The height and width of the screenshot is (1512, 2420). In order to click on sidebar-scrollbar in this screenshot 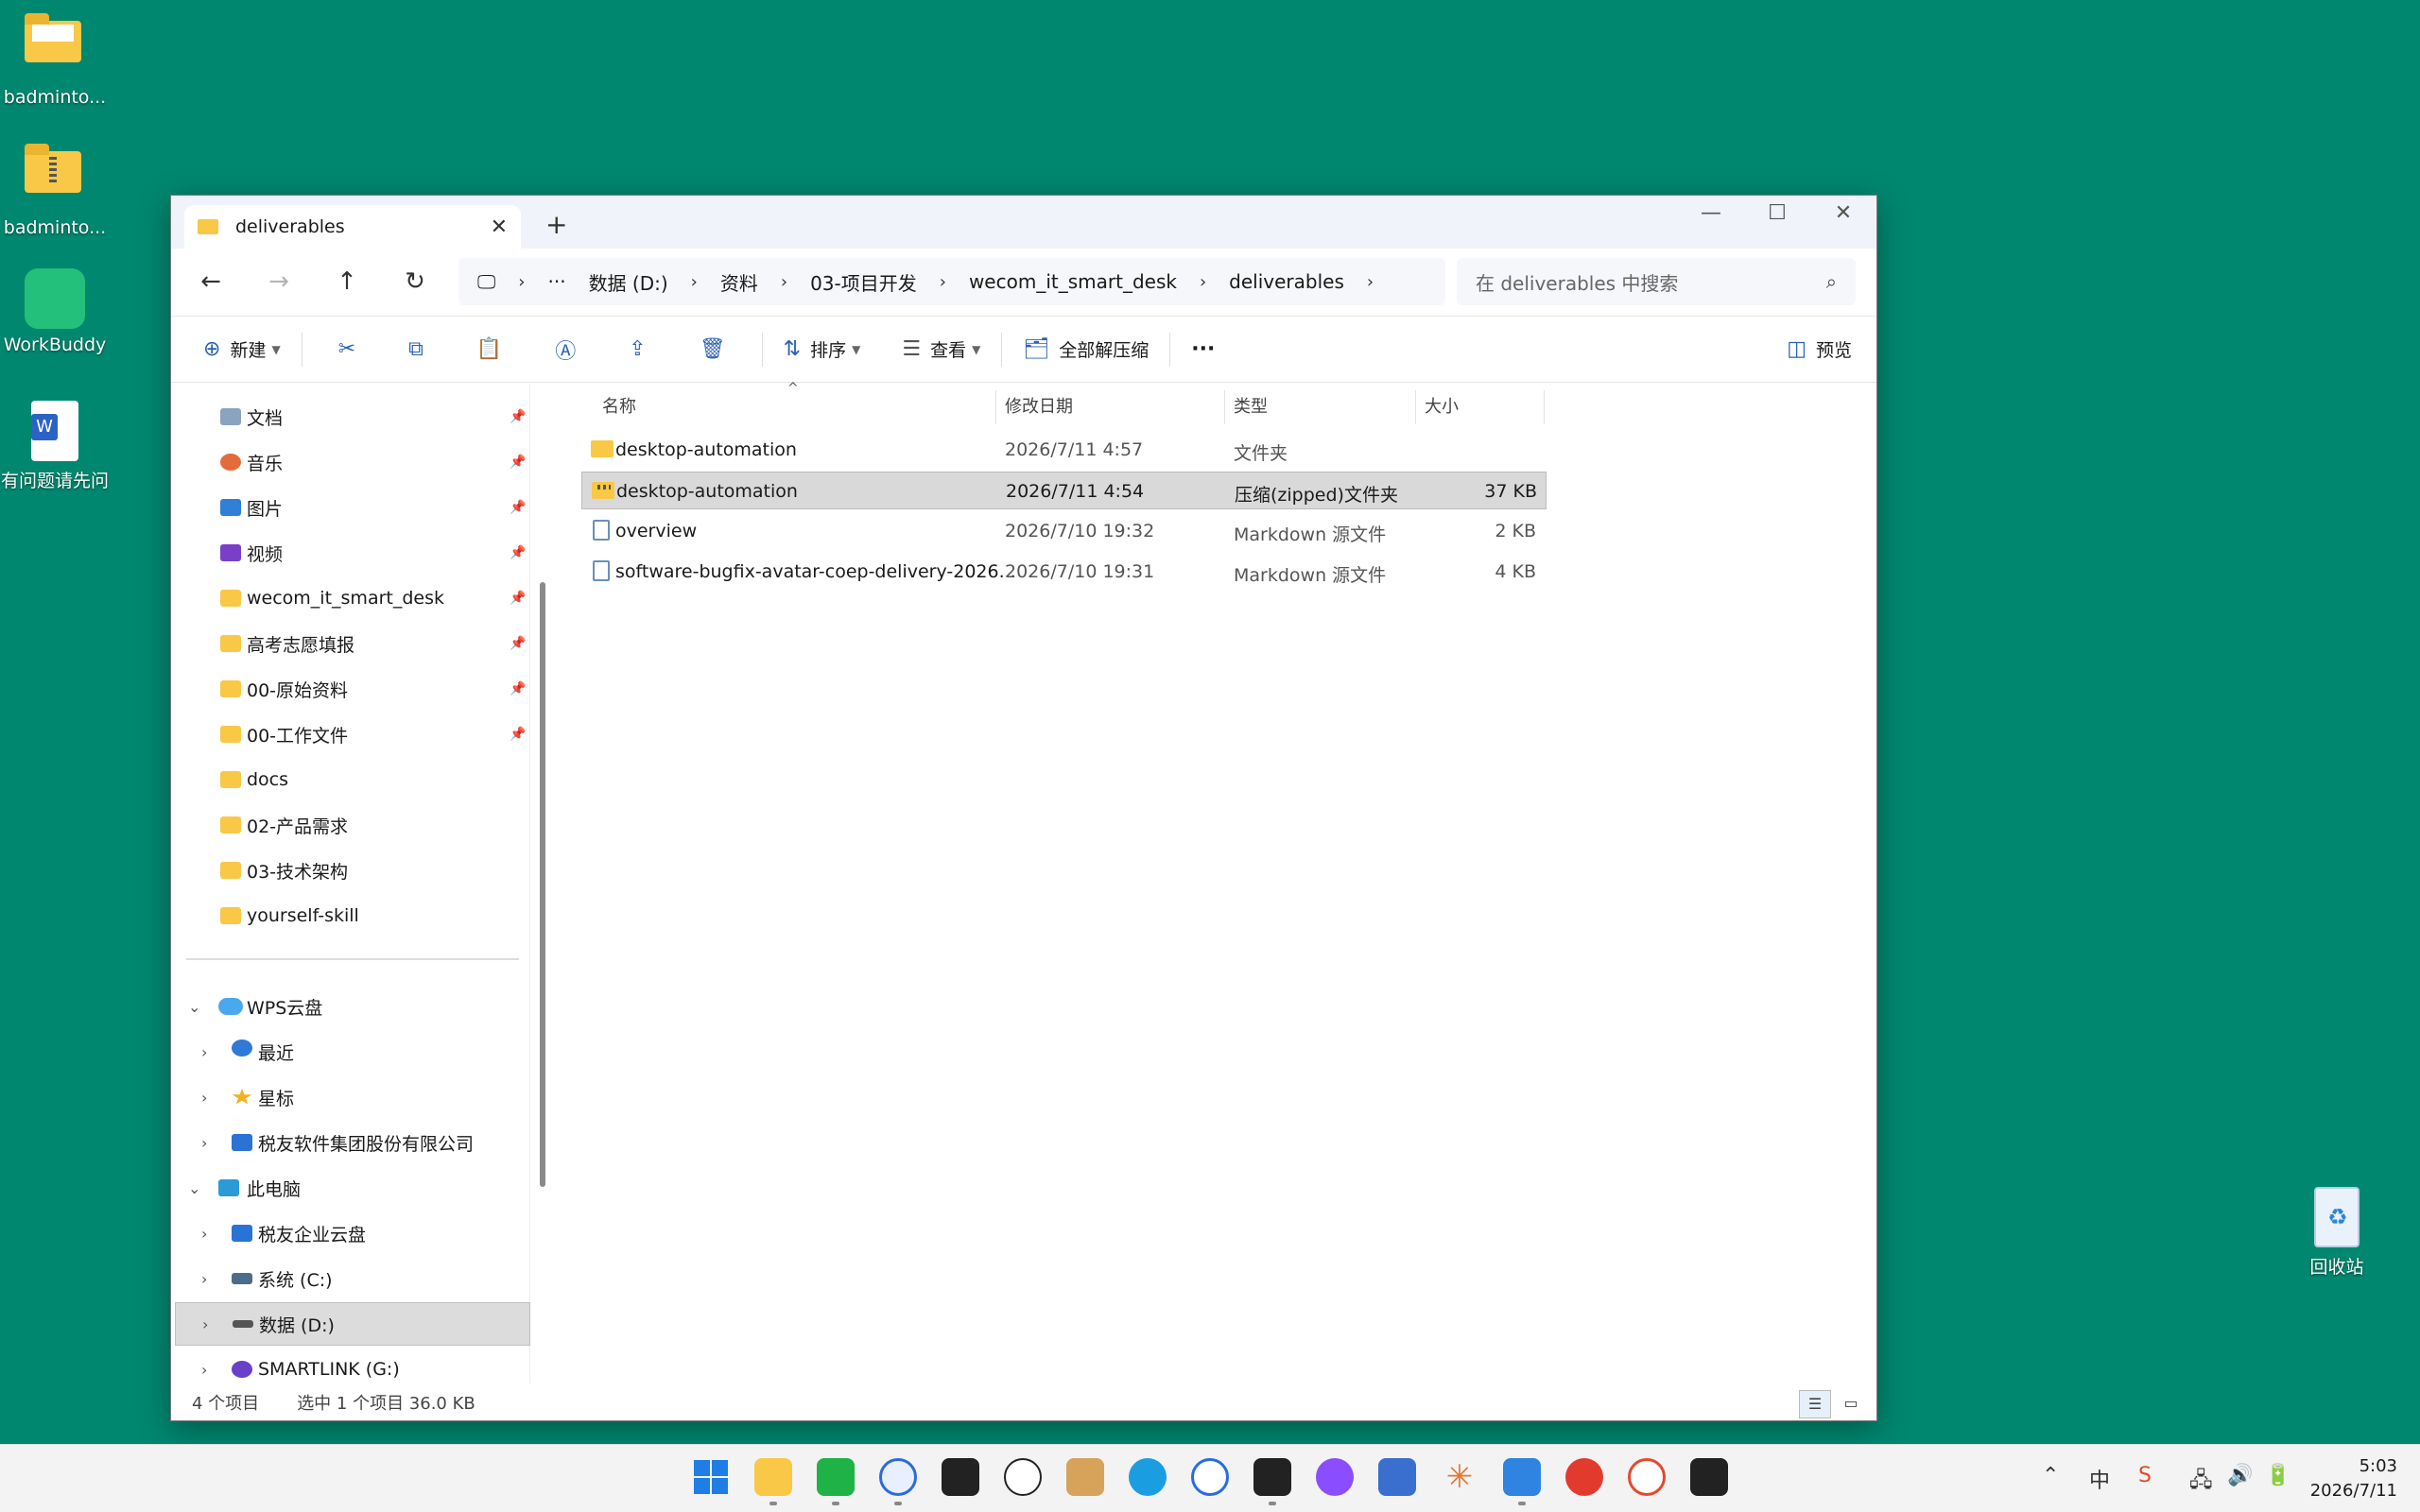, I will do `click(543, 884)`.